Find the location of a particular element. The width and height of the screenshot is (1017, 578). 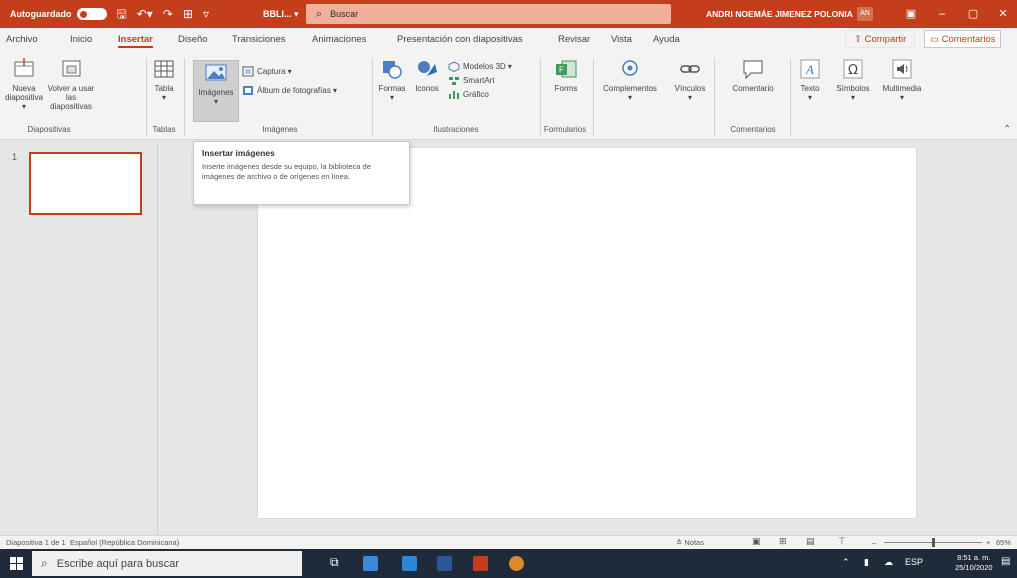

tab-vista: Vista is located at coordinates (621, 39).